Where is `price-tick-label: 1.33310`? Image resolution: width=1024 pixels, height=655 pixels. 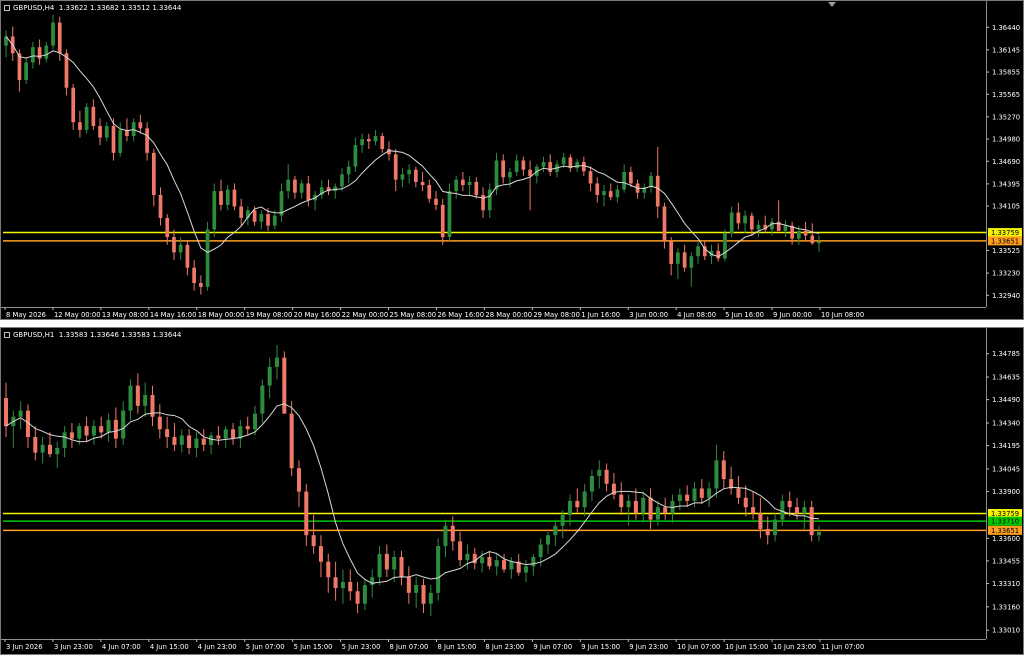 price-tick-label: 1.33310 is located at coordinates (1006, 584).